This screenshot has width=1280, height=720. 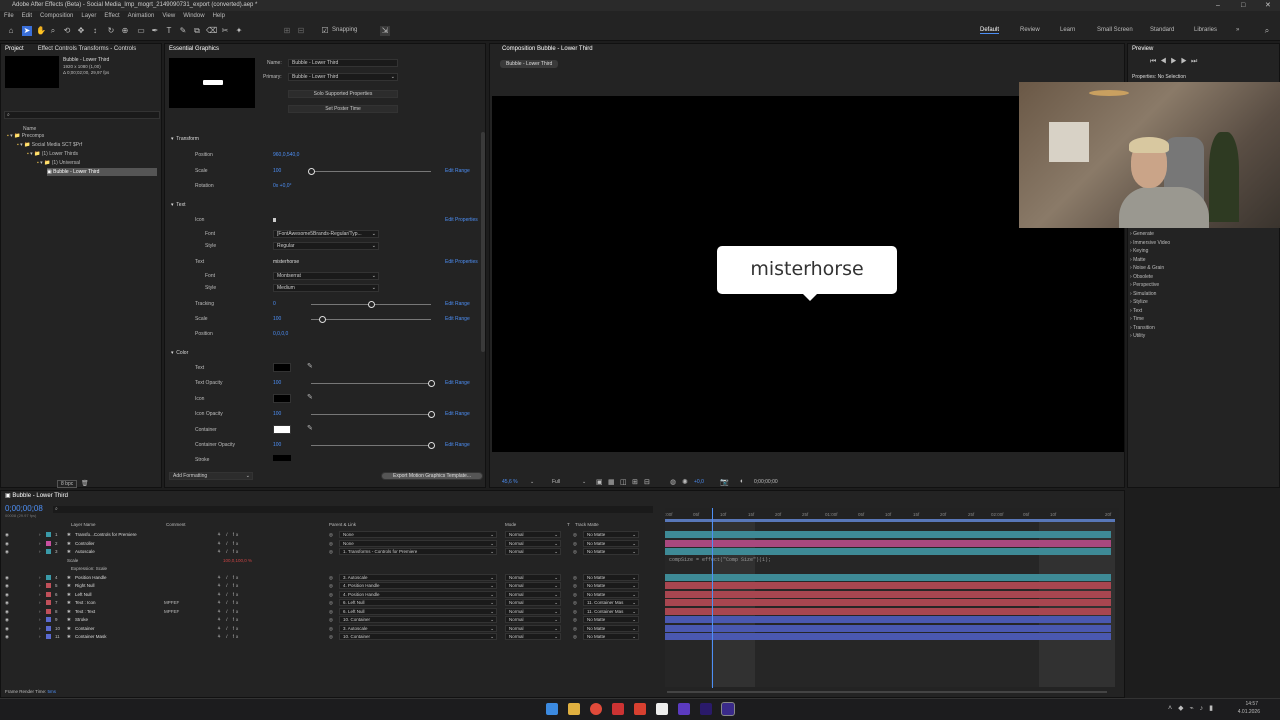 I want to click on clone-tool-icon: ⧉, so click(x=197, y=31).